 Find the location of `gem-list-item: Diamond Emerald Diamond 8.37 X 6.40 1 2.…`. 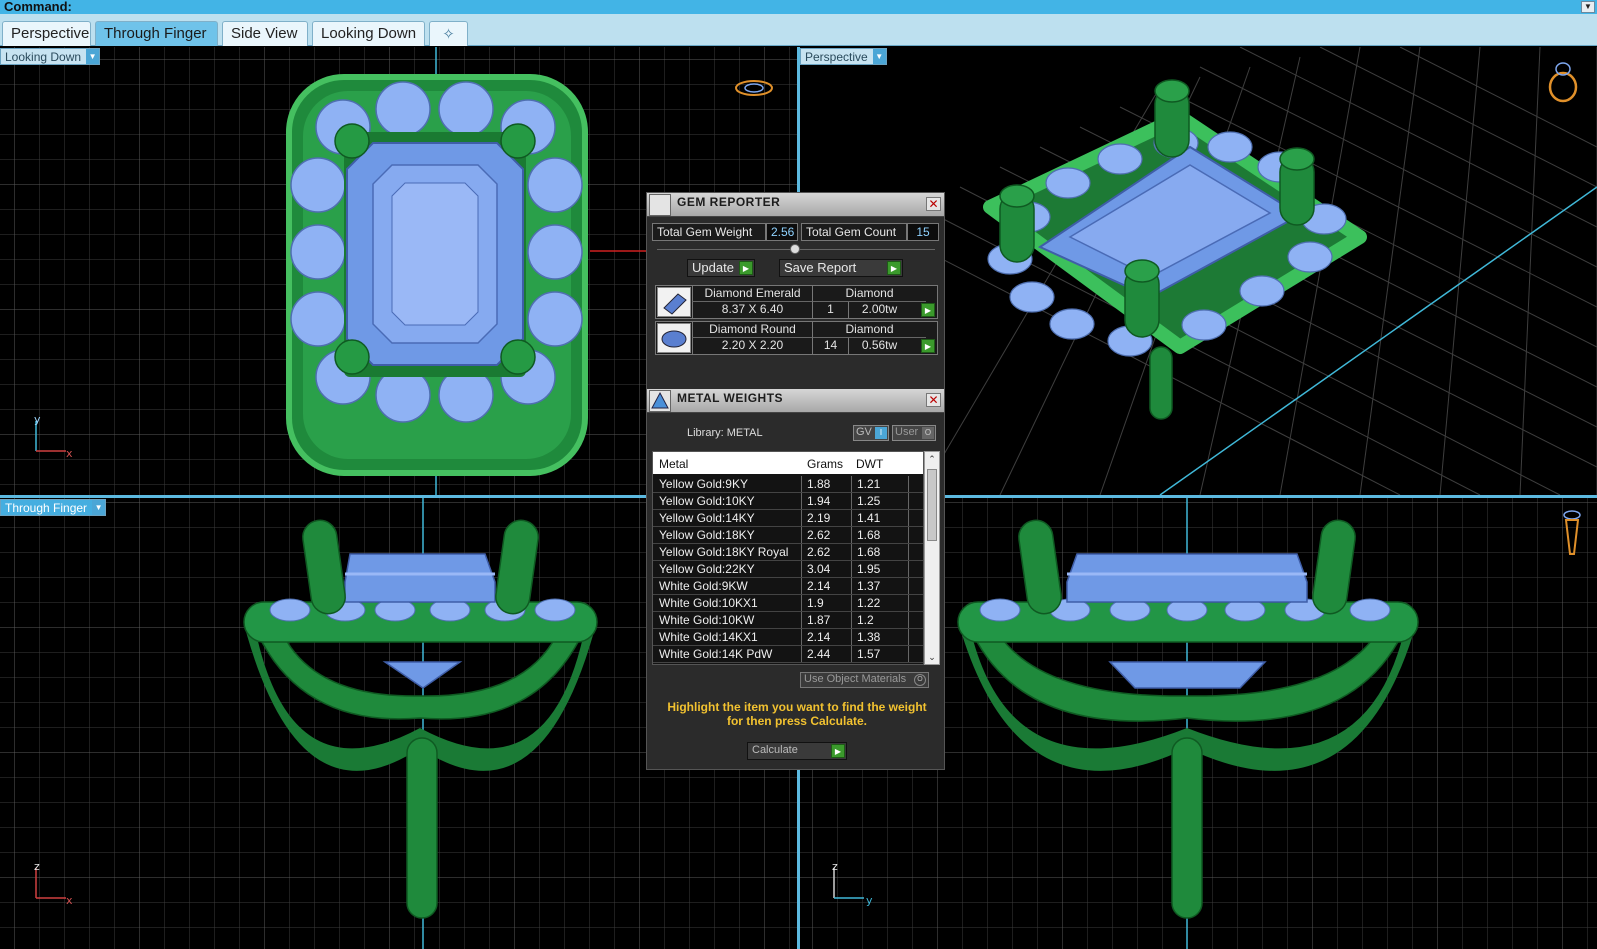

gem-list-item: Diamond Emerald Diamond 8.37 X 6.40 1 2.… is located at coordinates (796, 302).